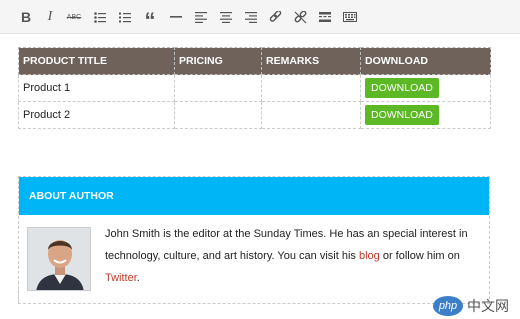 This screenshot has width=520, height=319. I want to click on product-title-cell: Product 2, so click(96, 115).